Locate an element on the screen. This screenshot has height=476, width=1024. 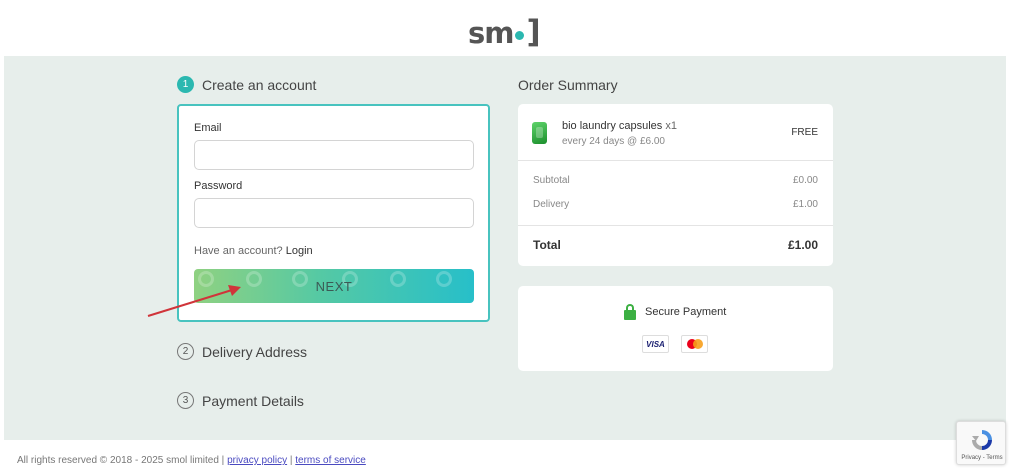
recaptcha-badge: Privacy - Terms is located at coordinates (981, 443).